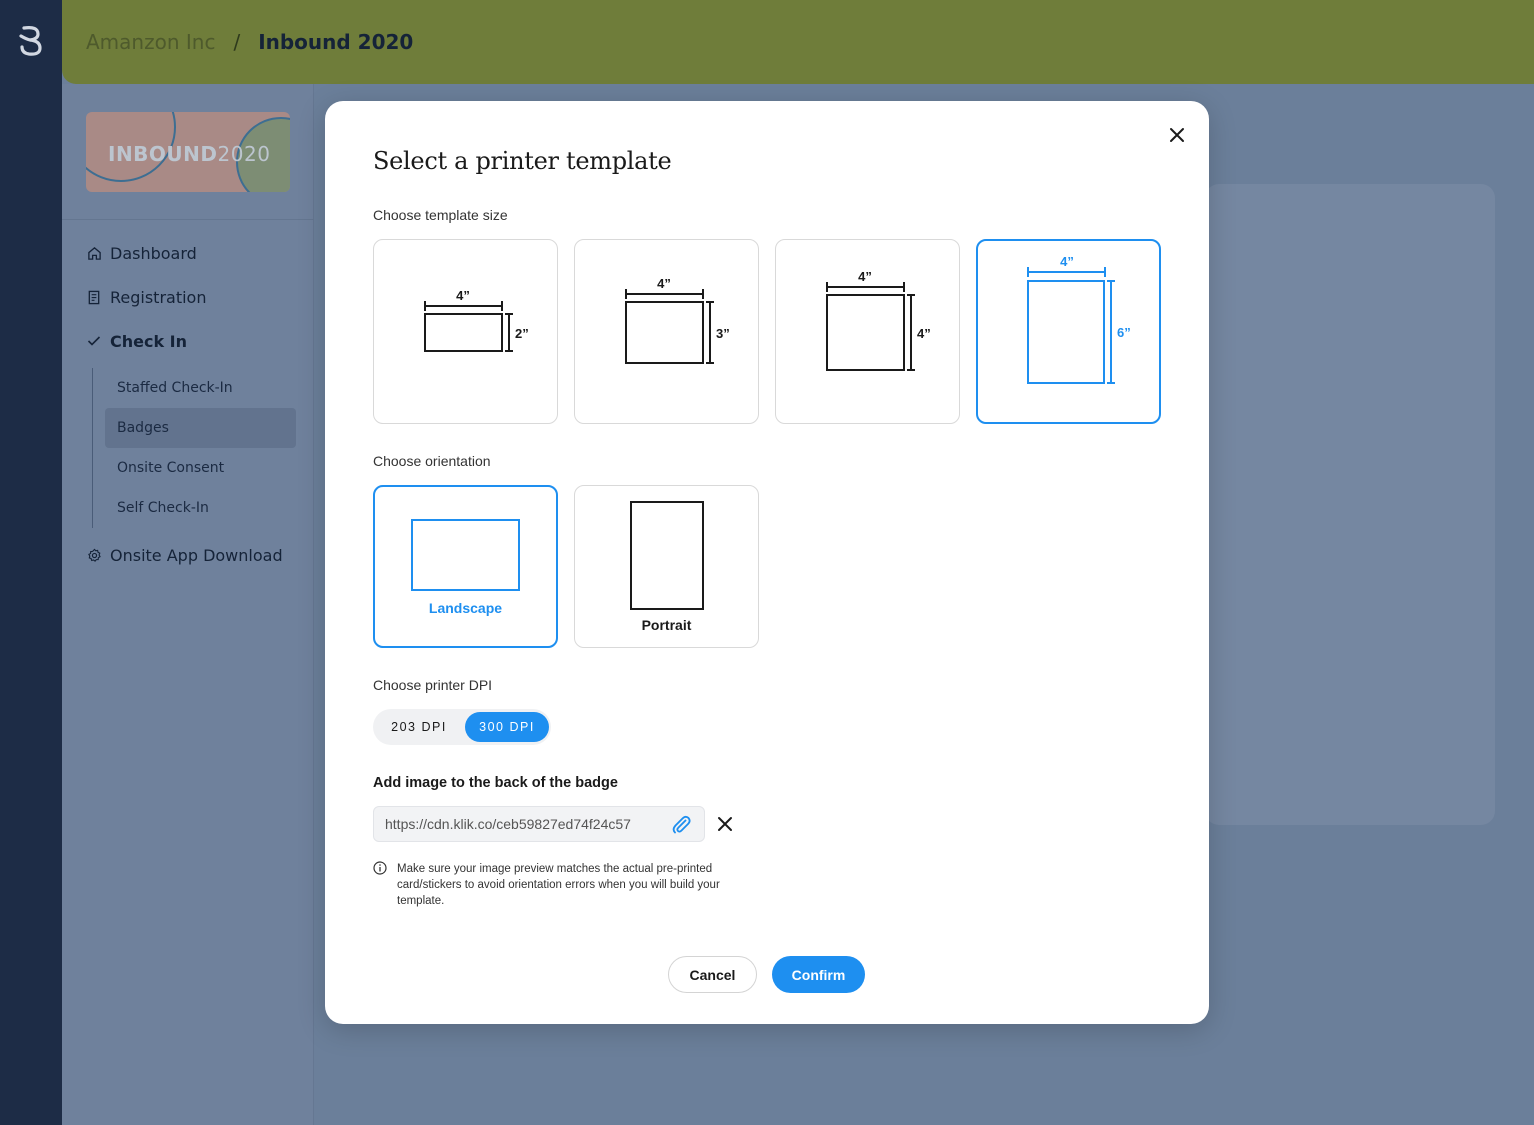 The width and height of the screenshot is (1534, 1125). Describe the element at coordinates (94, 253) in the screenshot. I see `home-icon` at that location.